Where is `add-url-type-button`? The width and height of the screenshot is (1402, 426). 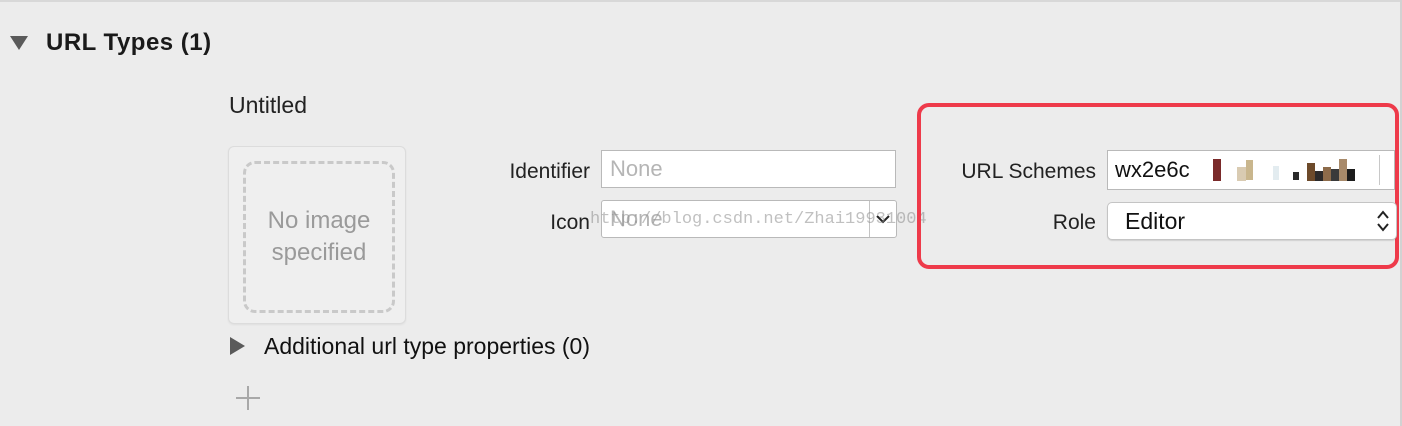 add-url-type-button is located at coordinates (248, 398).